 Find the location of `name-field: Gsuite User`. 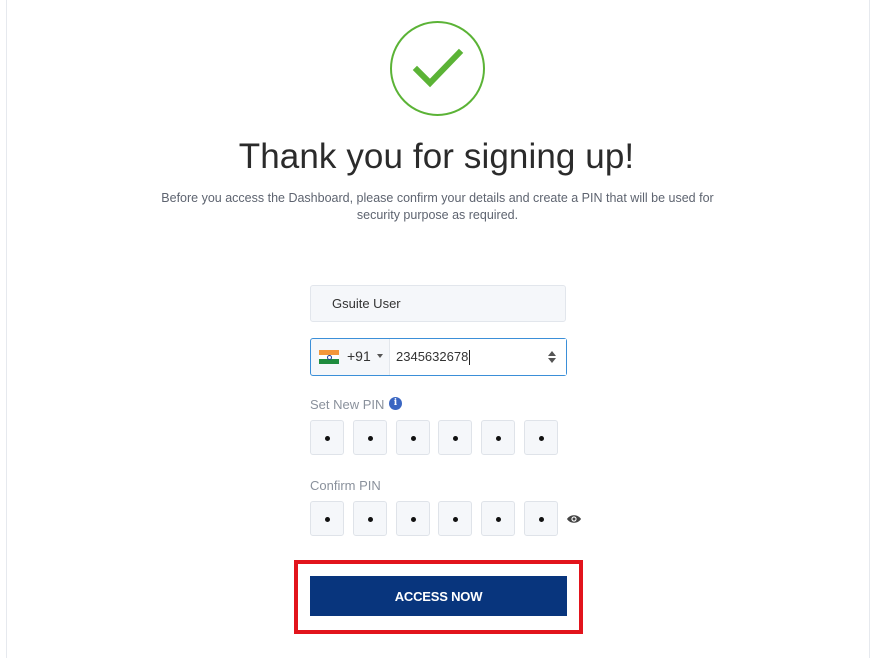

name-field: Gsuite User is located at coordinates (438, 303).